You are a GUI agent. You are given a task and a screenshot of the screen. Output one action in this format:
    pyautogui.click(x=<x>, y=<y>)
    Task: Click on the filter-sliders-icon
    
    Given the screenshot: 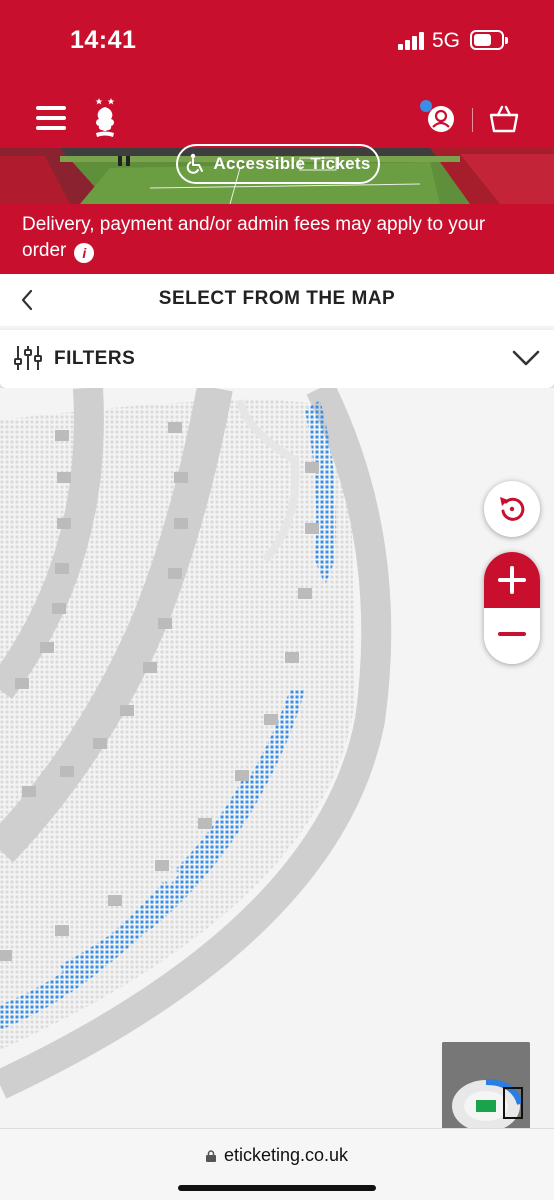 What is the action you would take?
    pyautogui.click(x=28, y=358)
    